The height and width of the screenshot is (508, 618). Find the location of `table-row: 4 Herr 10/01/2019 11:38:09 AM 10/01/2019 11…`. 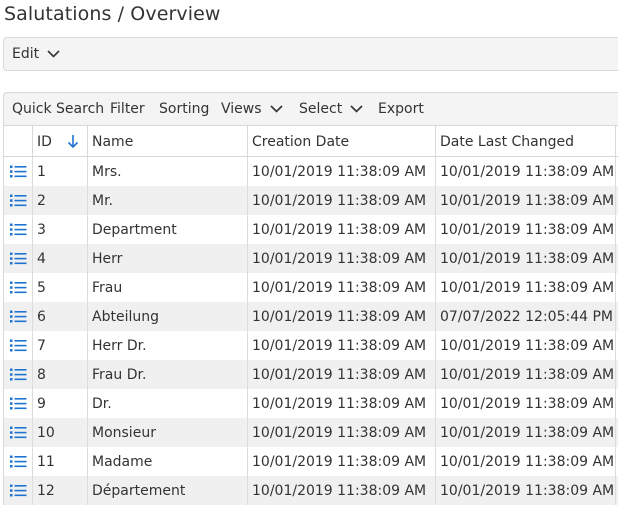

table-row: 4 Herr 10/01/2019 11:38:09 AM 10/01/2019 11… is located at coordinates (311, 258).